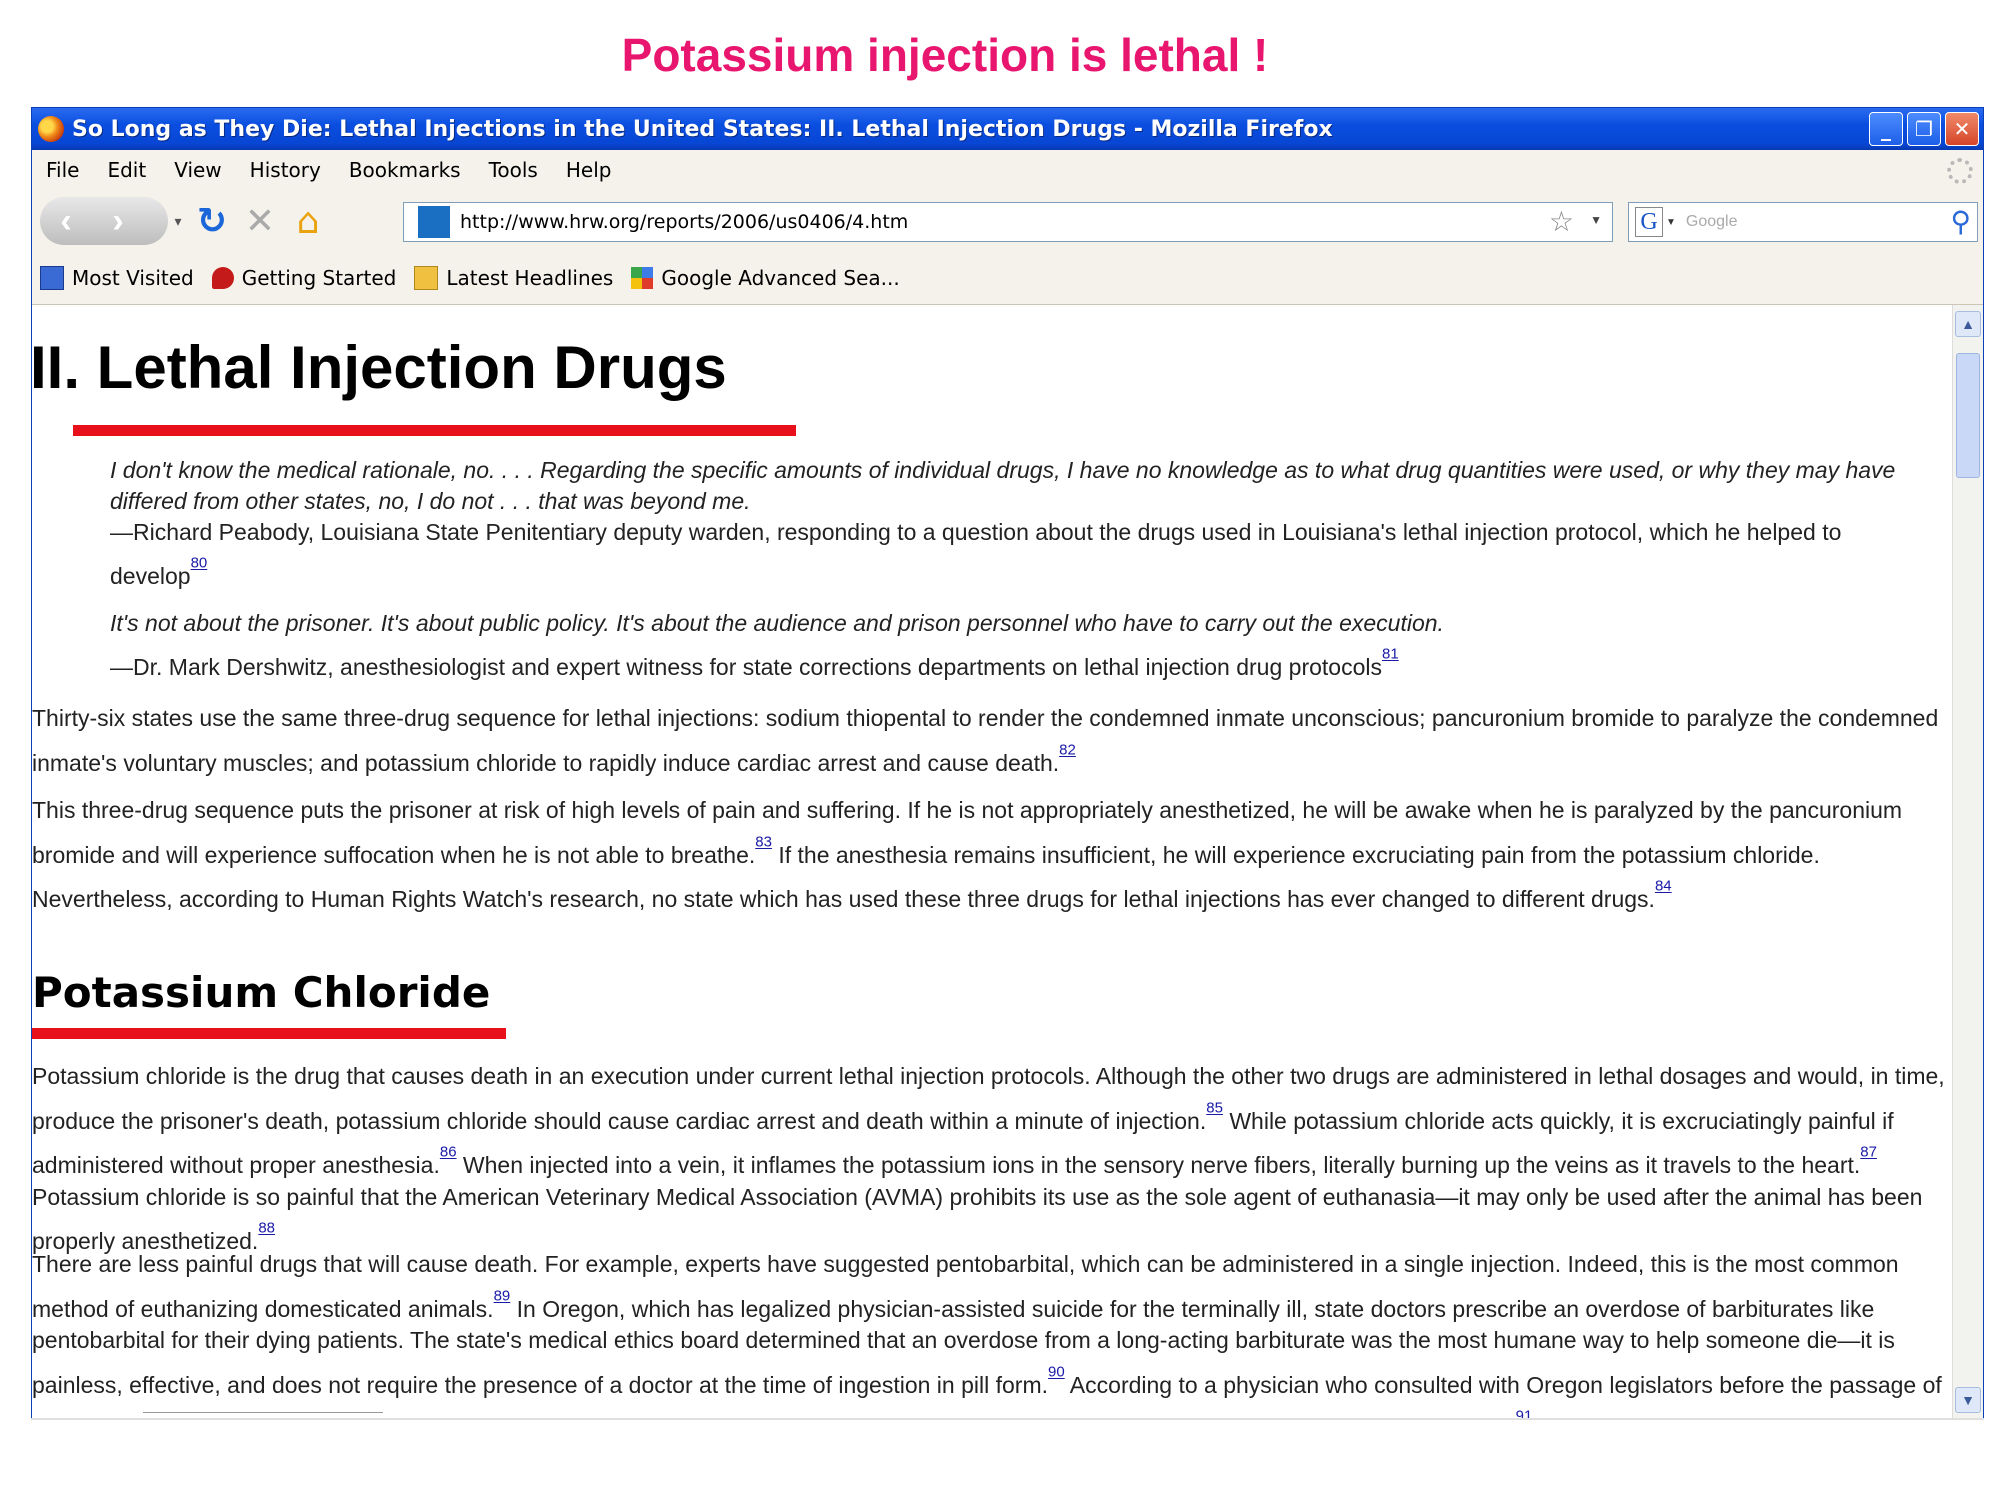 The width and height of the screenshot is (1995, 1495). Describe the element at coordinates (1968, 324) in the screenshot. I see `scroll-up-icon: ▲` at that location.